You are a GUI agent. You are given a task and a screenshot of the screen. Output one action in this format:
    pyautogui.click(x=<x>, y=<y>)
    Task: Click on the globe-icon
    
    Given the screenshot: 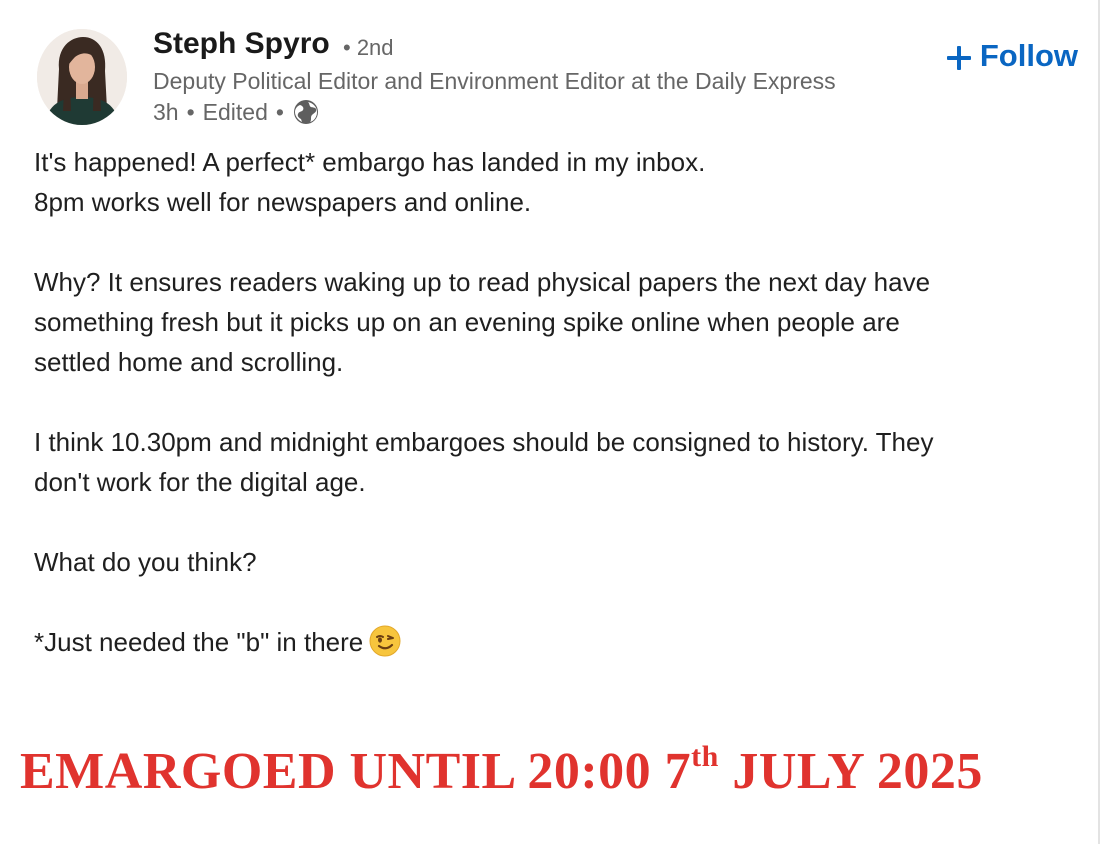 What is the action you would take?
    pyautogui.click(x=306, y=112)
    